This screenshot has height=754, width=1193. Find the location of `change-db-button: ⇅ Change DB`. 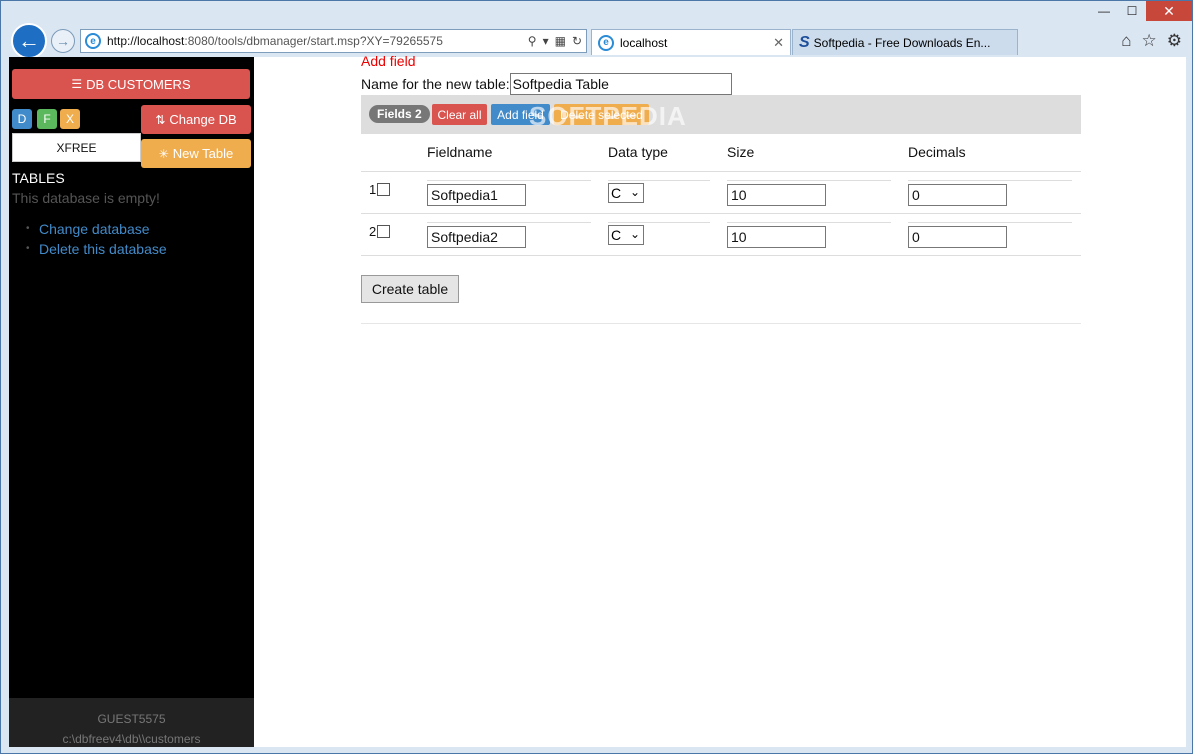

change-db-button: ⇅ Change DB is located at coordinates (196, 119).